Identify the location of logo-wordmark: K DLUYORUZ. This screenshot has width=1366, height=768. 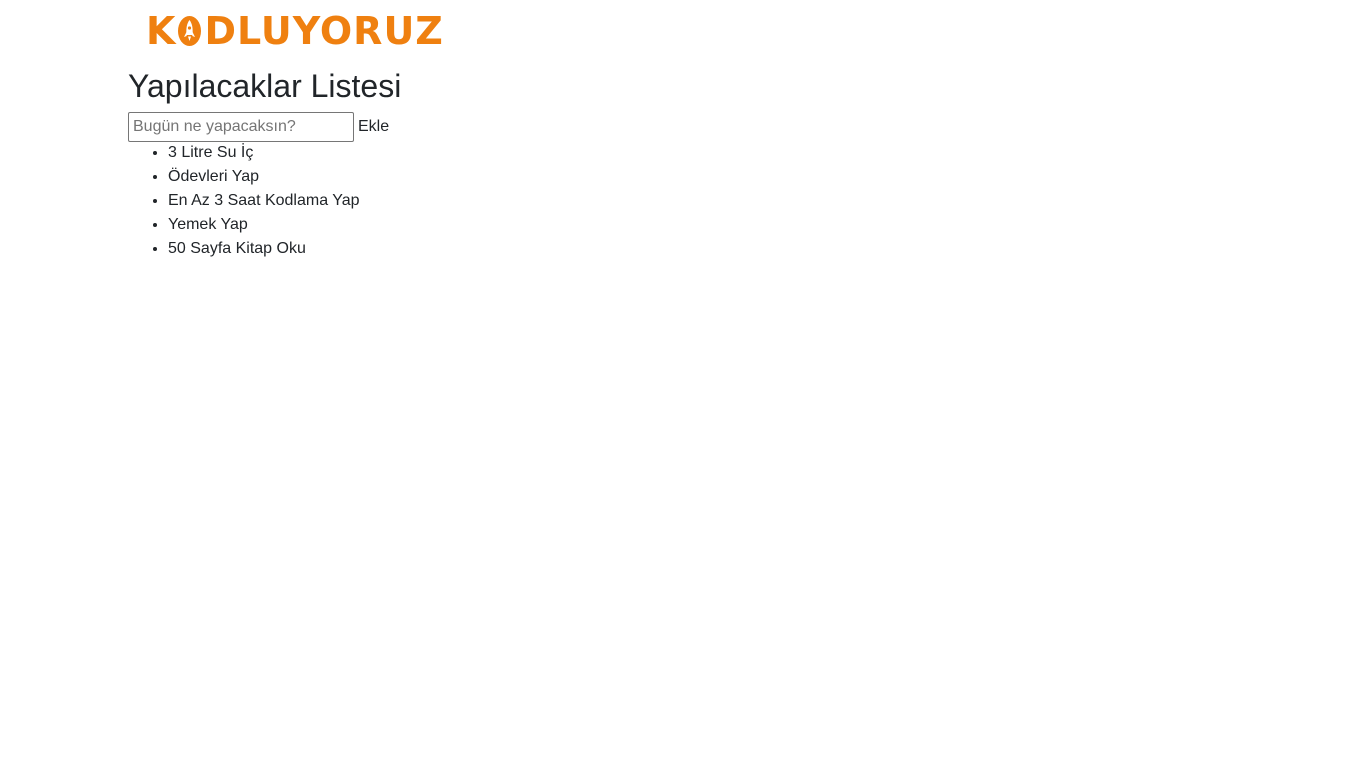
(295, 31).